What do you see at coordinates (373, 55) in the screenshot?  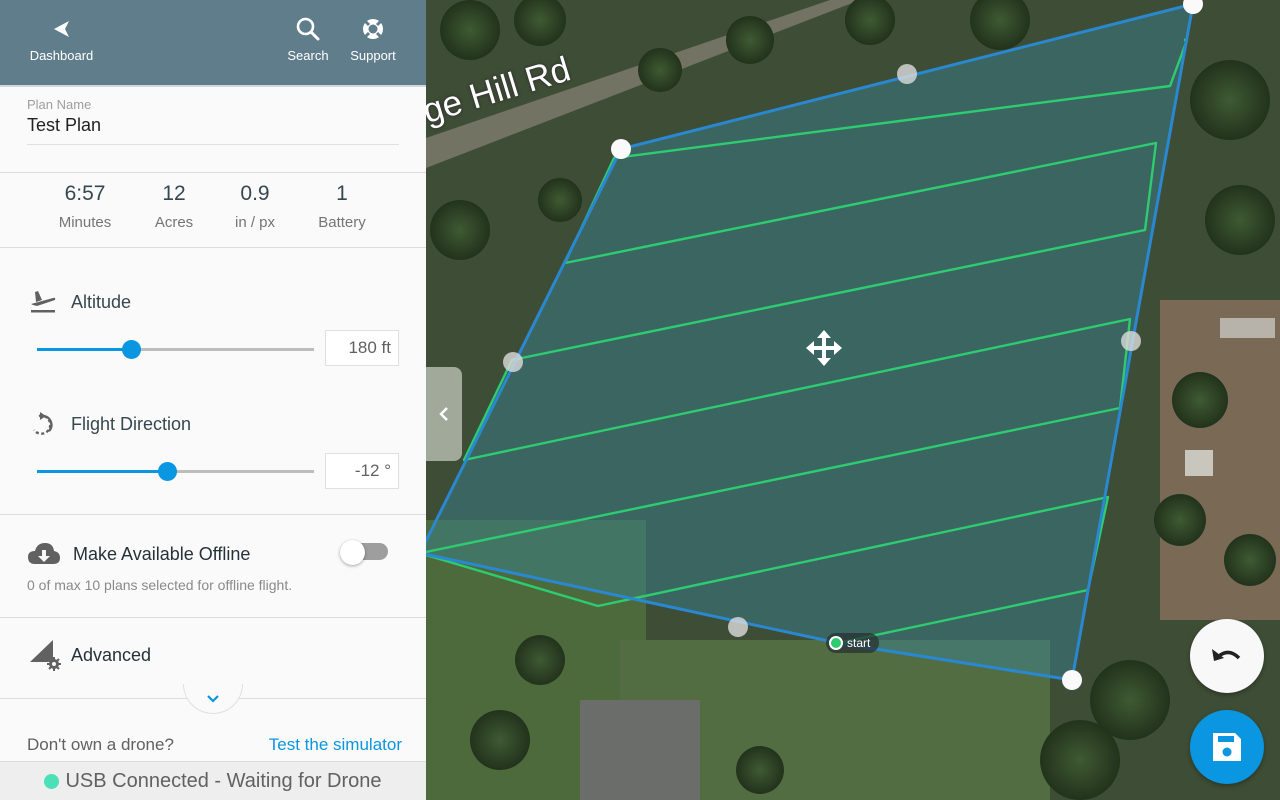 I see `support-label: Support` at bounding box center [373, 55].